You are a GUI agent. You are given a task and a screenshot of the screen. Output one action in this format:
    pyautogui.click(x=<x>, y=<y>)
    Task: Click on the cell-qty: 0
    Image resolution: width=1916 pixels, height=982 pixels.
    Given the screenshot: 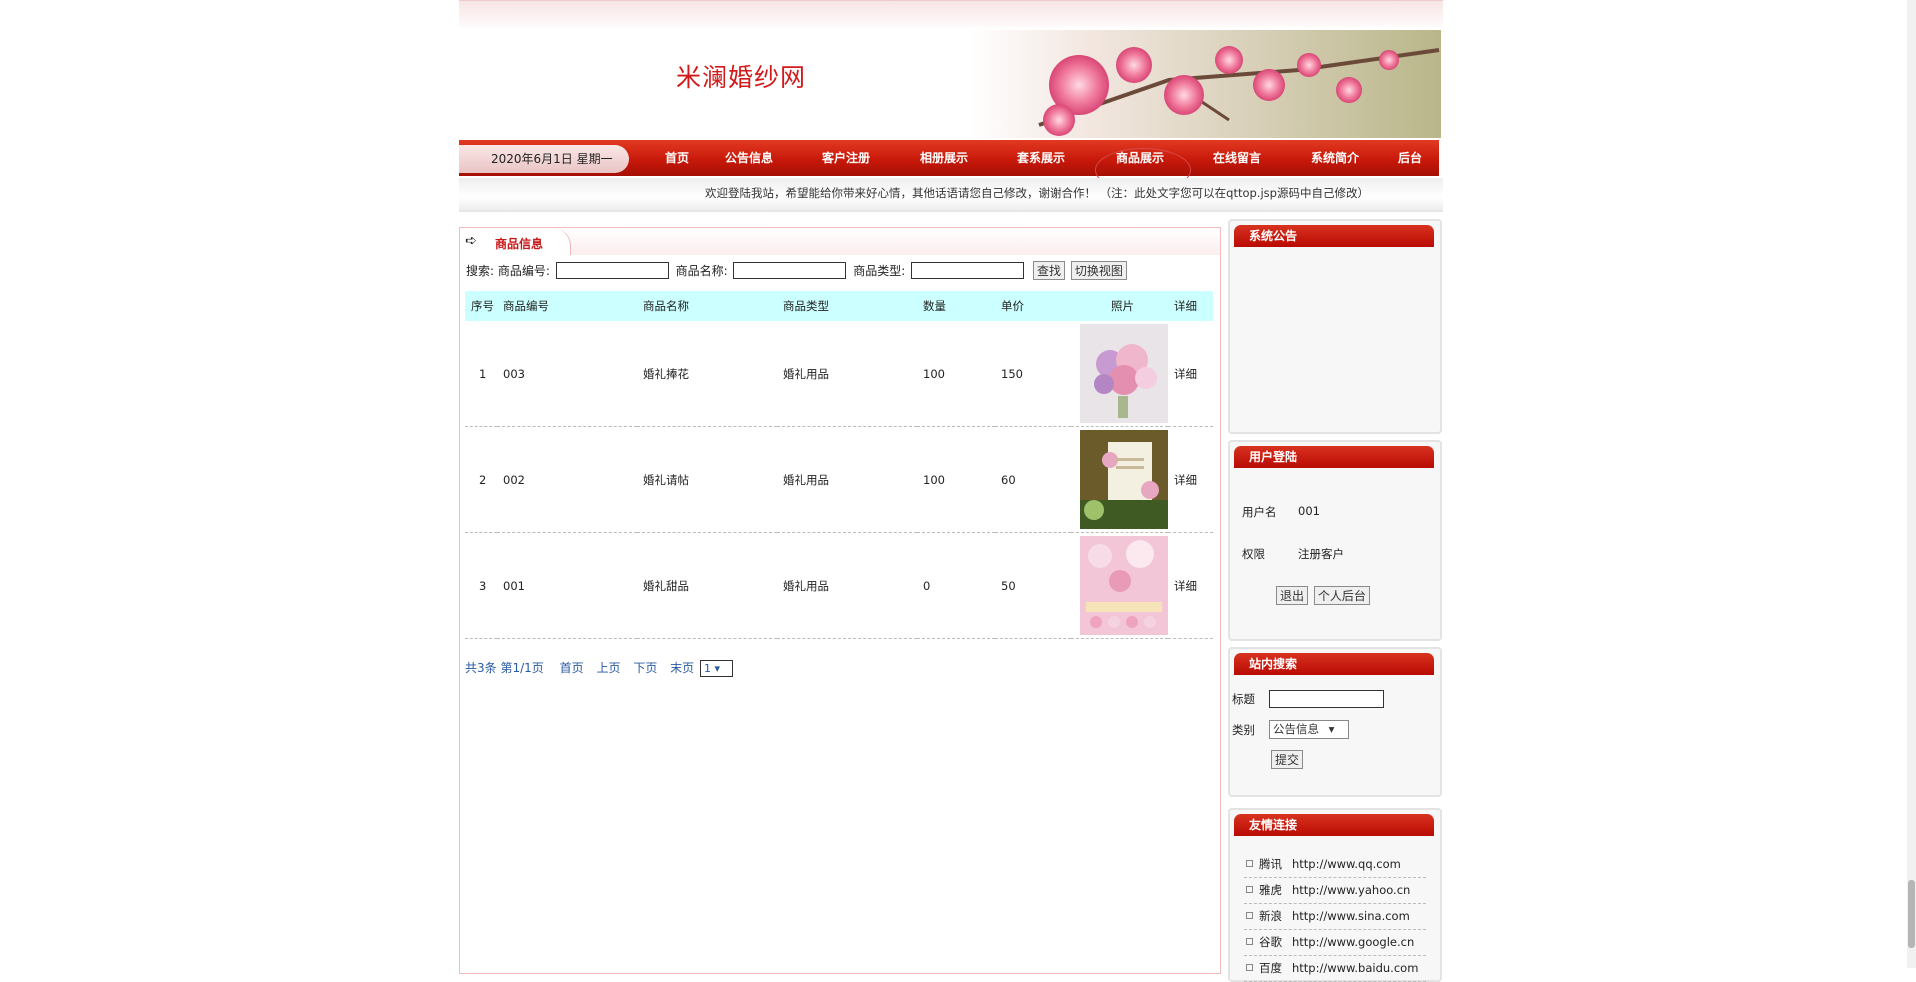 What is the action you would take?
    pyautogui.click(x=956, y=585)
    